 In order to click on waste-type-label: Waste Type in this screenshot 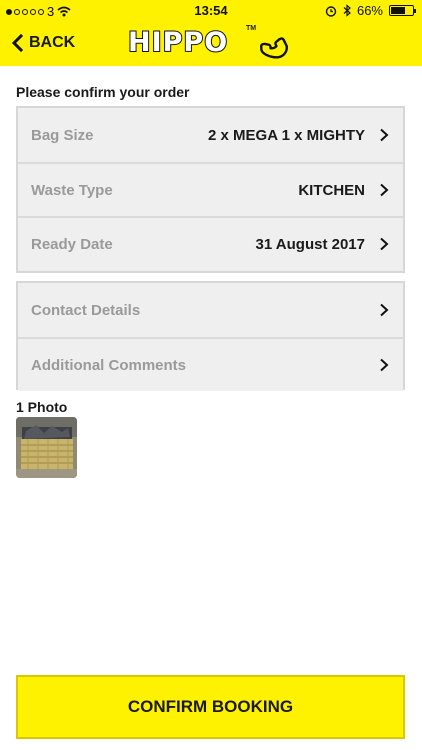, I will do `click(72, 190)`.